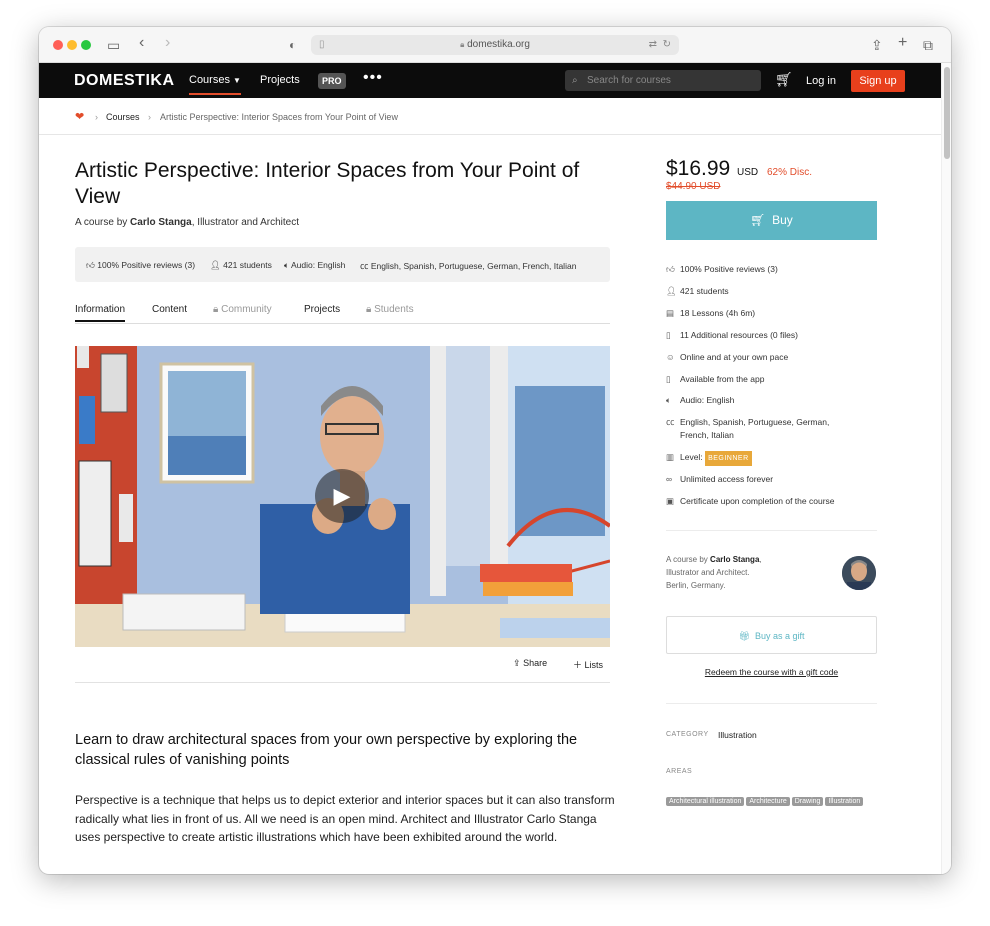 The height and width of the screenshot is (926, 990). What do you see at coordinates (844, 801) in the screenshot?
I see `area-chip: Illustration` at bounding box center [844, 801].